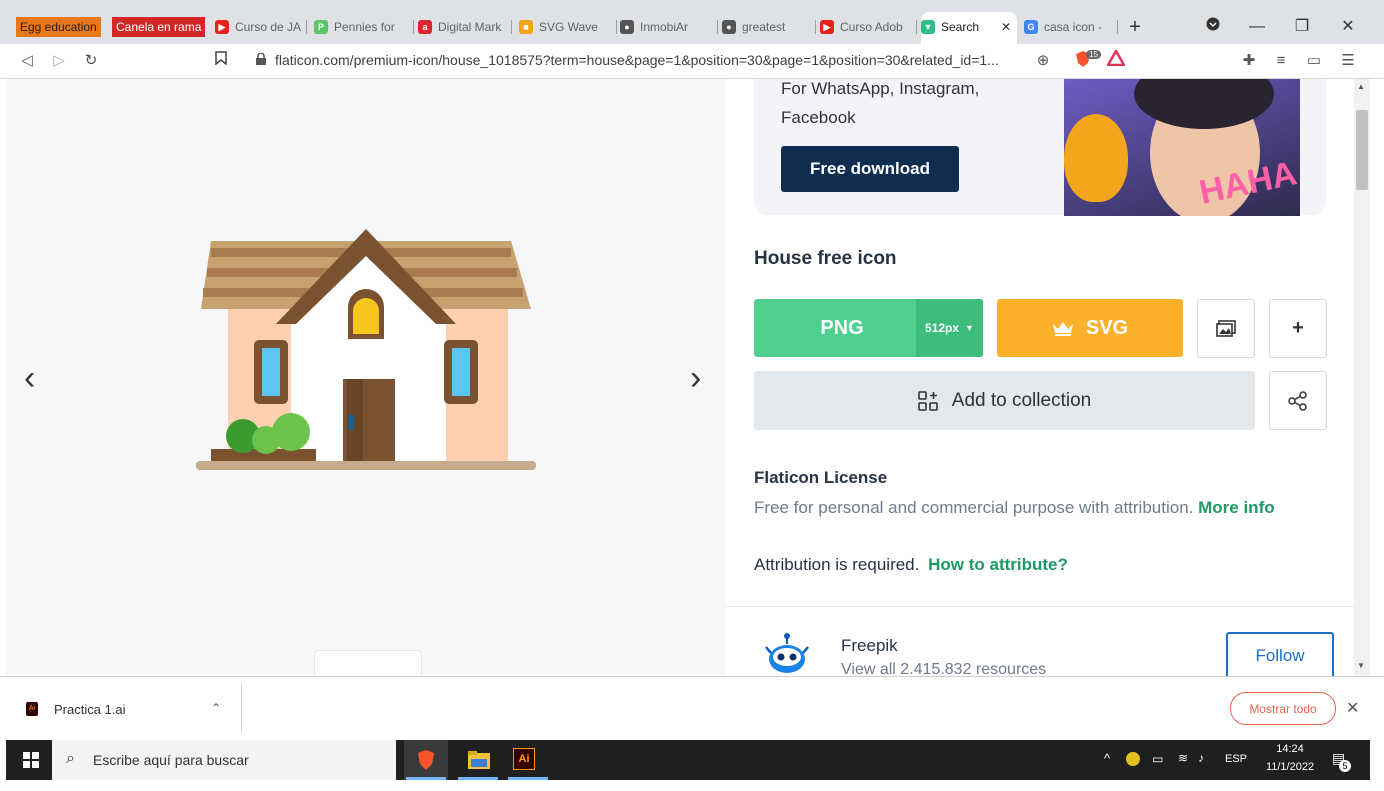  I want to click on download-file-name: Practica 1.ai, so click(90, 709).